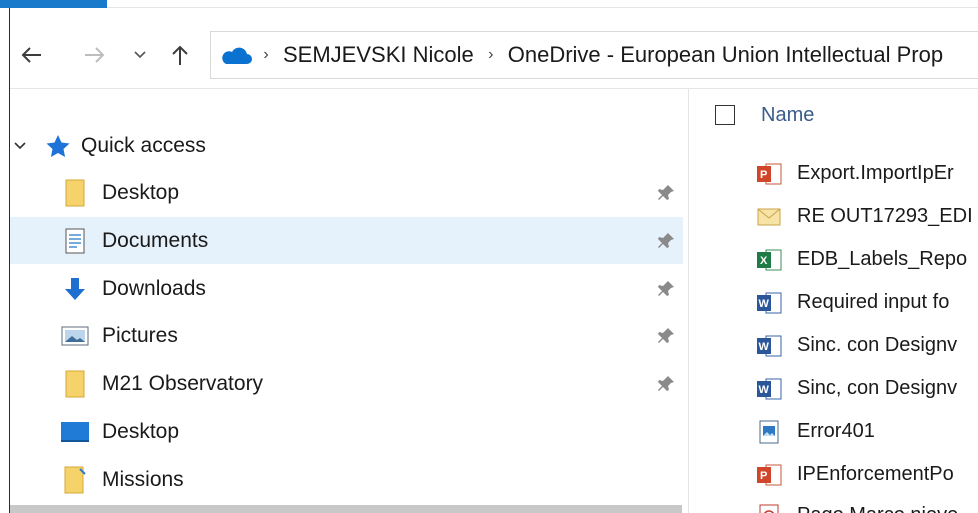  I want to click on file-name: Export.ImportIpEr, so click(875, 173).